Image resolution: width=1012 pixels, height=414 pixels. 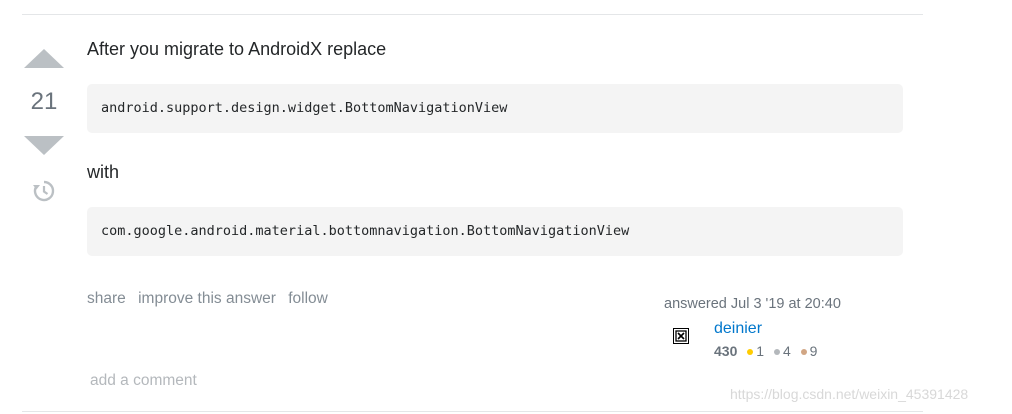 What do you see at coordinates (472, 14) in the screenshot?
I see `top-divider` at bounding box center [472, 14].